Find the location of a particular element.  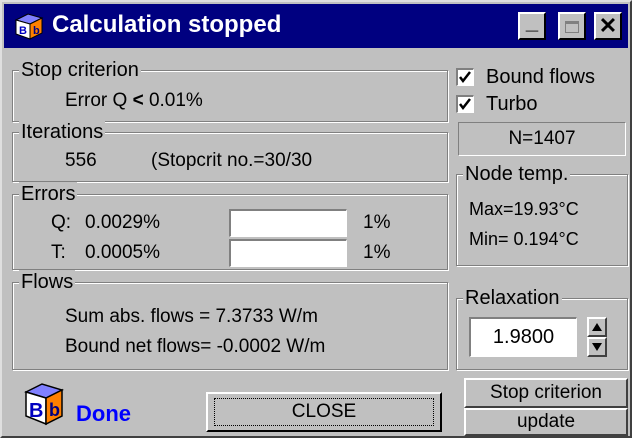

error-q-bar is located at coordinates (288, 223).